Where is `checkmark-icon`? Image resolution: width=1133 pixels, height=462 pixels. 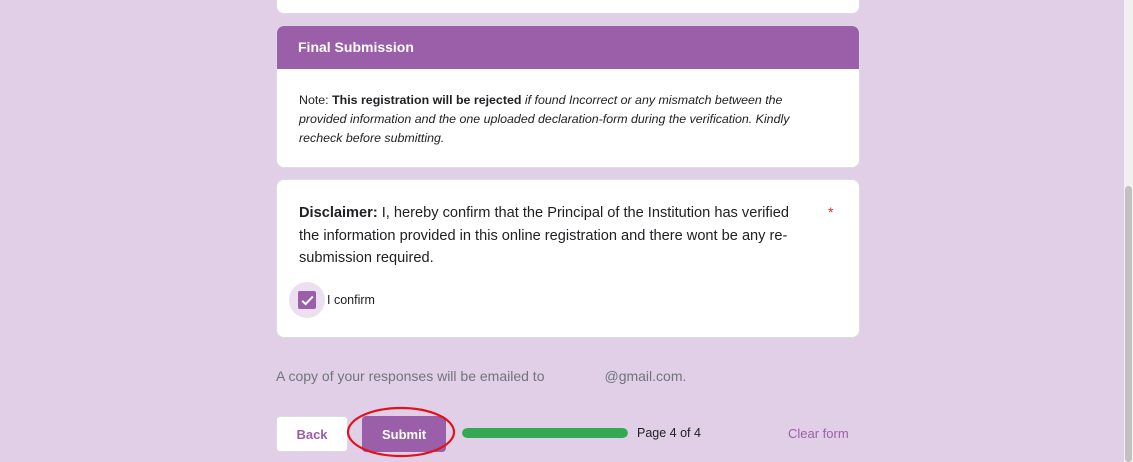 checkmark-icon is located at coordinates (307, 300).